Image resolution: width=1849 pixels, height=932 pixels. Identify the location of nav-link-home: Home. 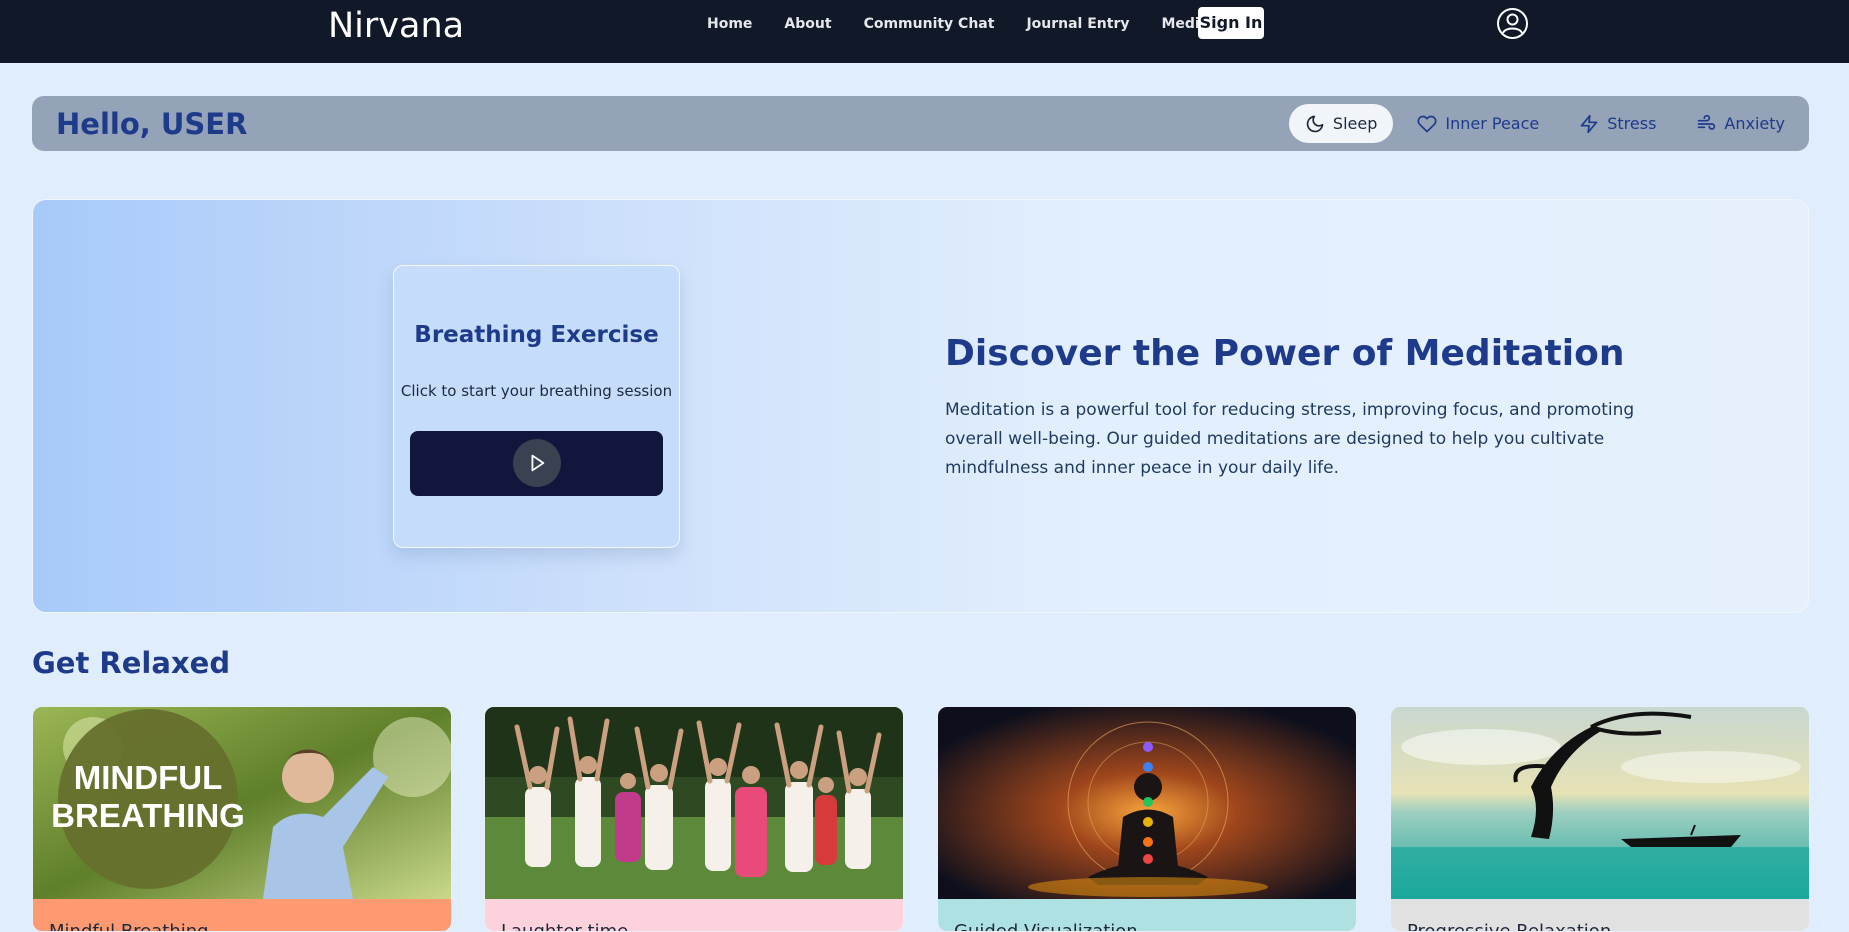
(729, 24).